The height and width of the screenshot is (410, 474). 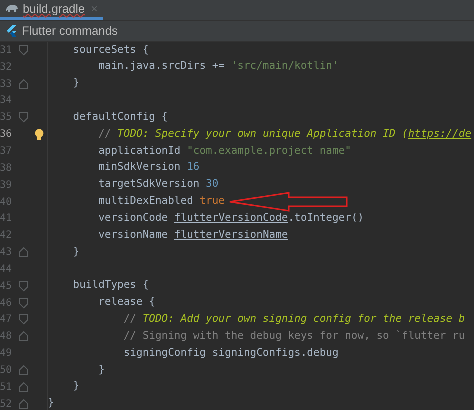 What do you see at coordinates (12, 8) in the screenshot?
I see `elephant-icon` at bounding box center [12, 8].